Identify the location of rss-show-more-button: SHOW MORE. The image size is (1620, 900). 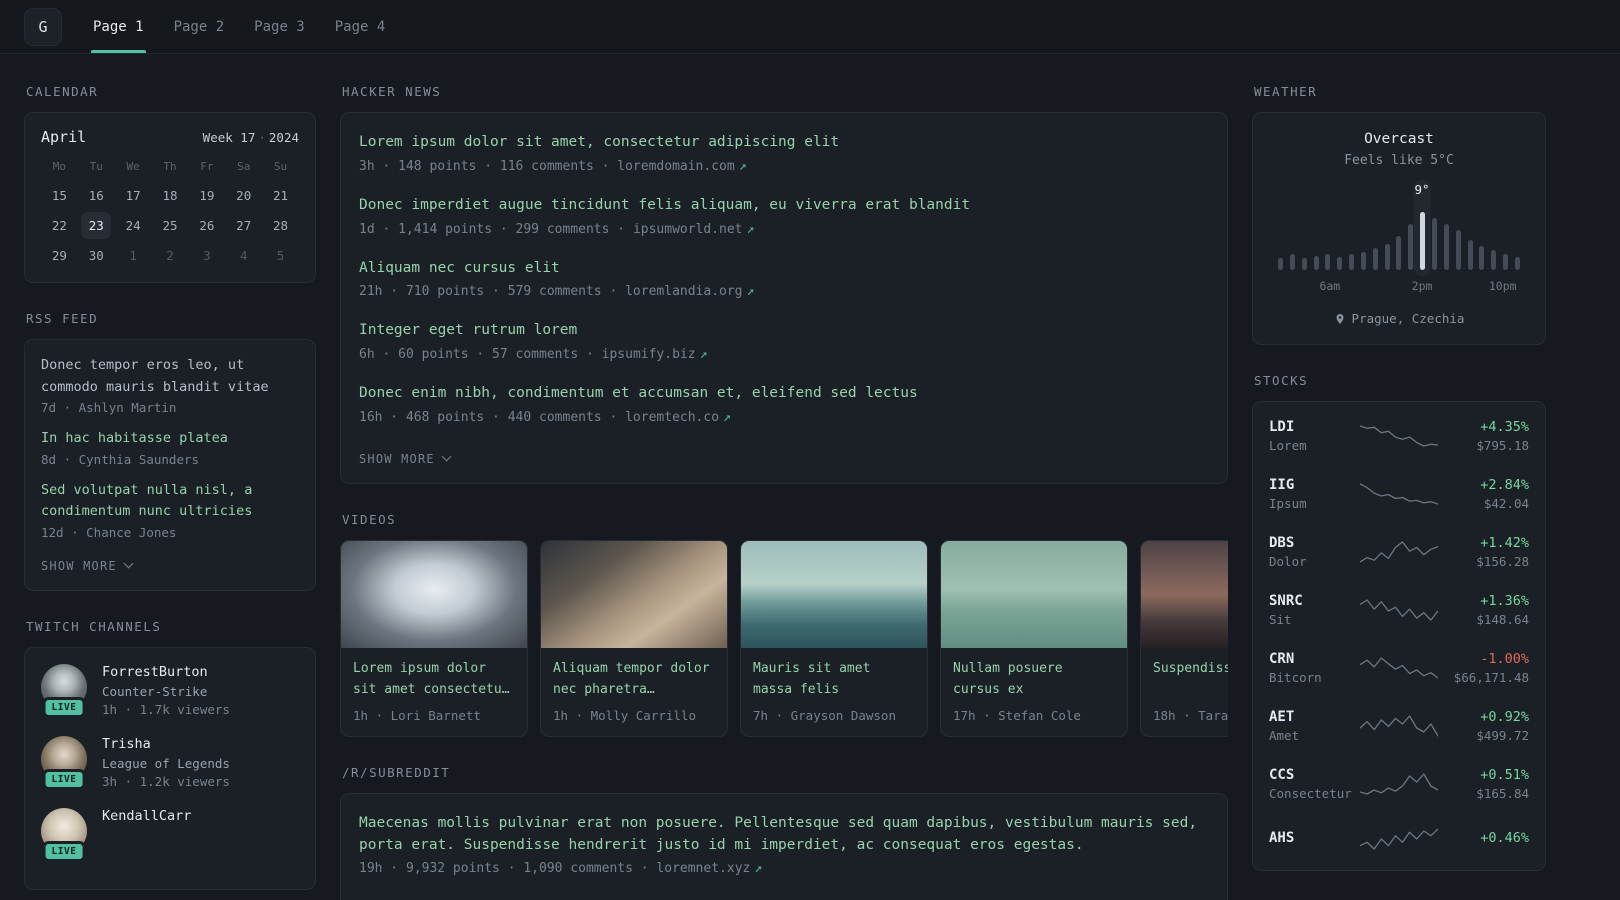
(87, 566).